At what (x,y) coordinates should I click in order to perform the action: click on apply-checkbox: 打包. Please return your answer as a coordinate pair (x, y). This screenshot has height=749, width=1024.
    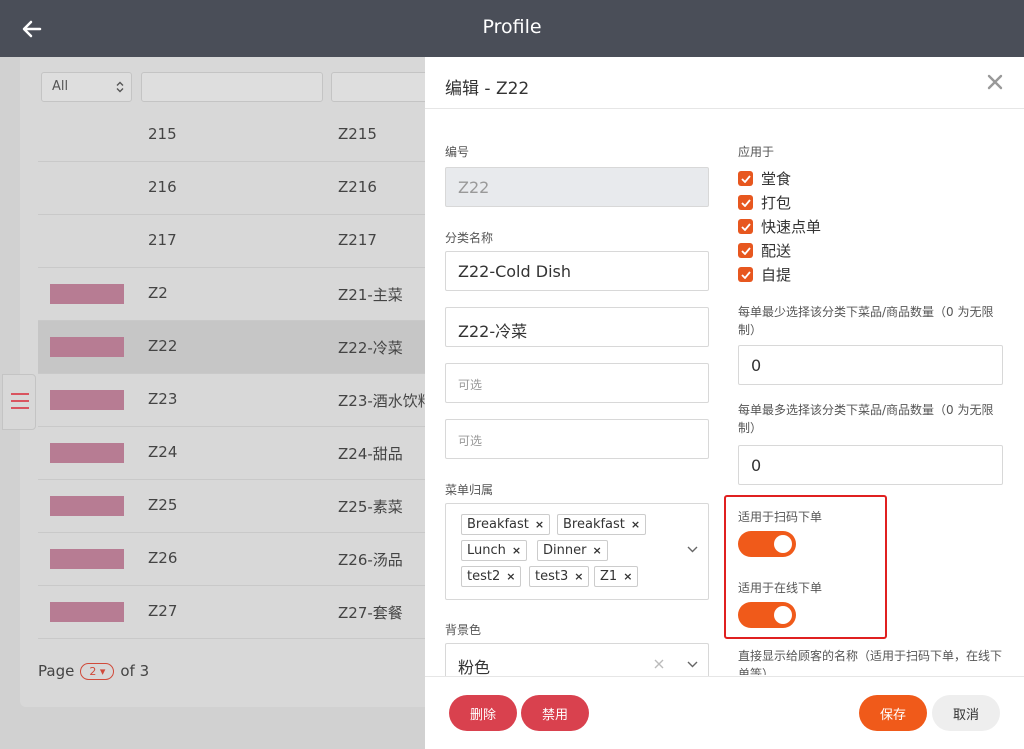
    Looking at the image, I should click on (764, 202).